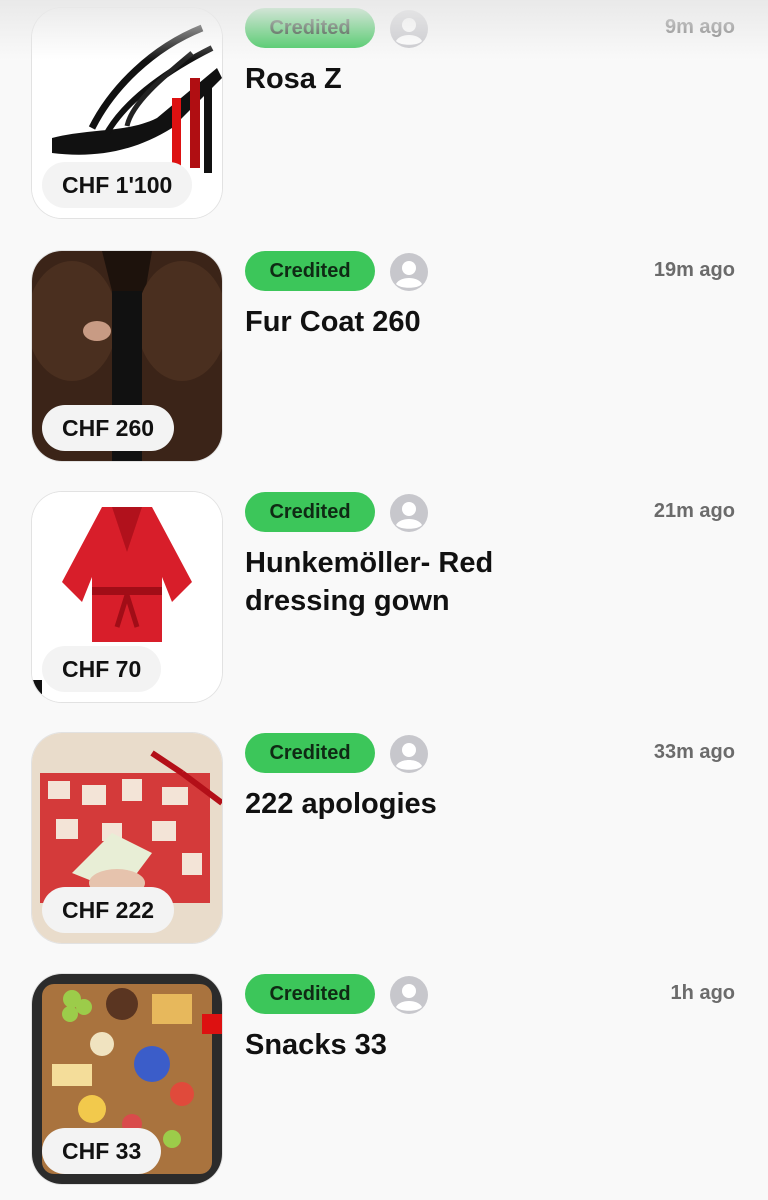  Describe the element at coordinates (410, 79) in the screenshot. I see `item-title: Rosa Z` at that location.